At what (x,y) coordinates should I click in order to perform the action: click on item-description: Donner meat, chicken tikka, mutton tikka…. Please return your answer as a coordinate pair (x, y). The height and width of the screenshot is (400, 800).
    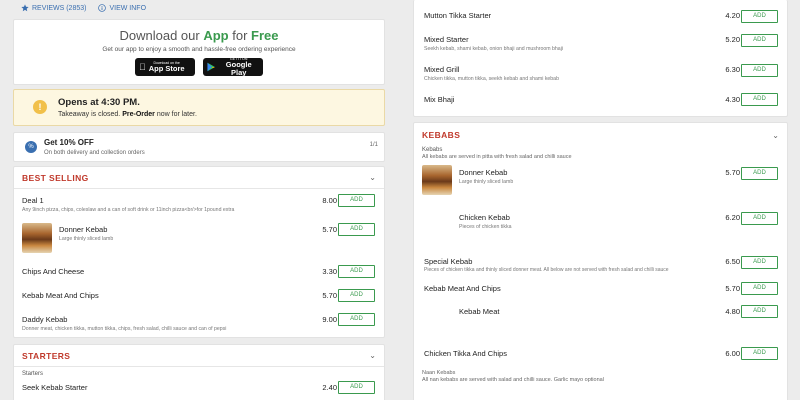
    Looking at the image, I should click on (124, 329).